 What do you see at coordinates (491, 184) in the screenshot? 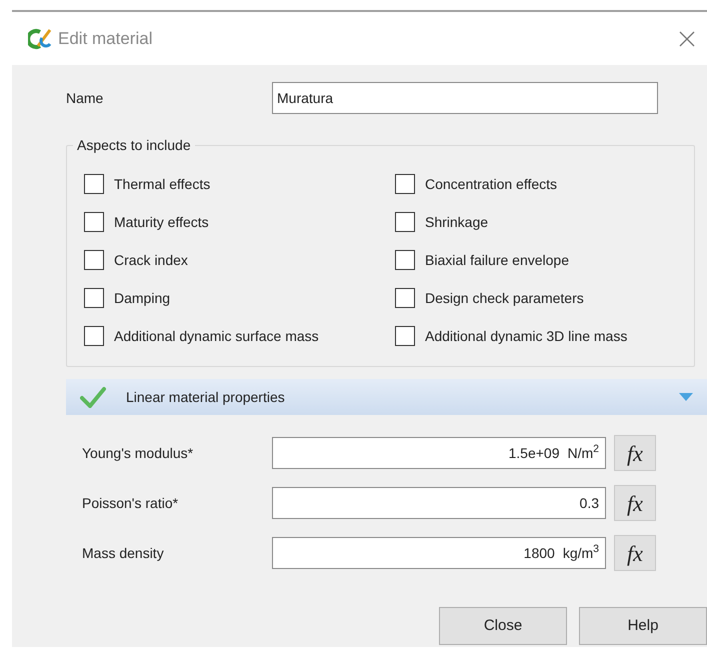
I see `checkbox-label: Concentration effects` at bounding box center [491, 184].